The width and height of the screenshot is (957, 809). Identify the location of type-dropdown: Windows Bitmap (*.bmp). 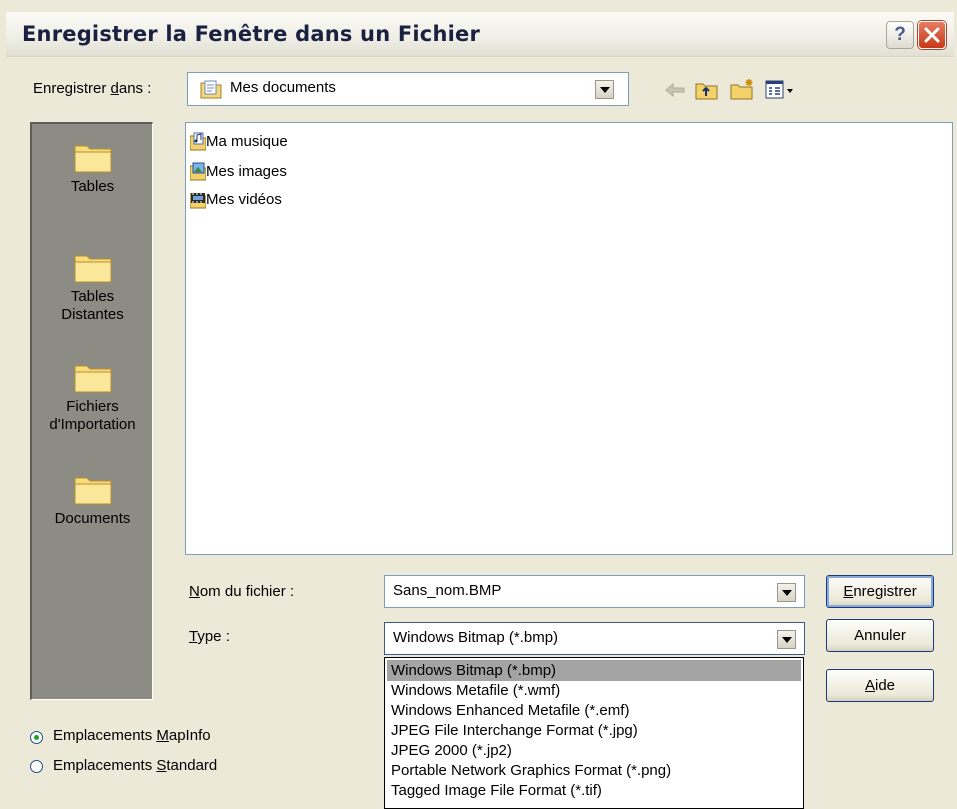
(594, 638).